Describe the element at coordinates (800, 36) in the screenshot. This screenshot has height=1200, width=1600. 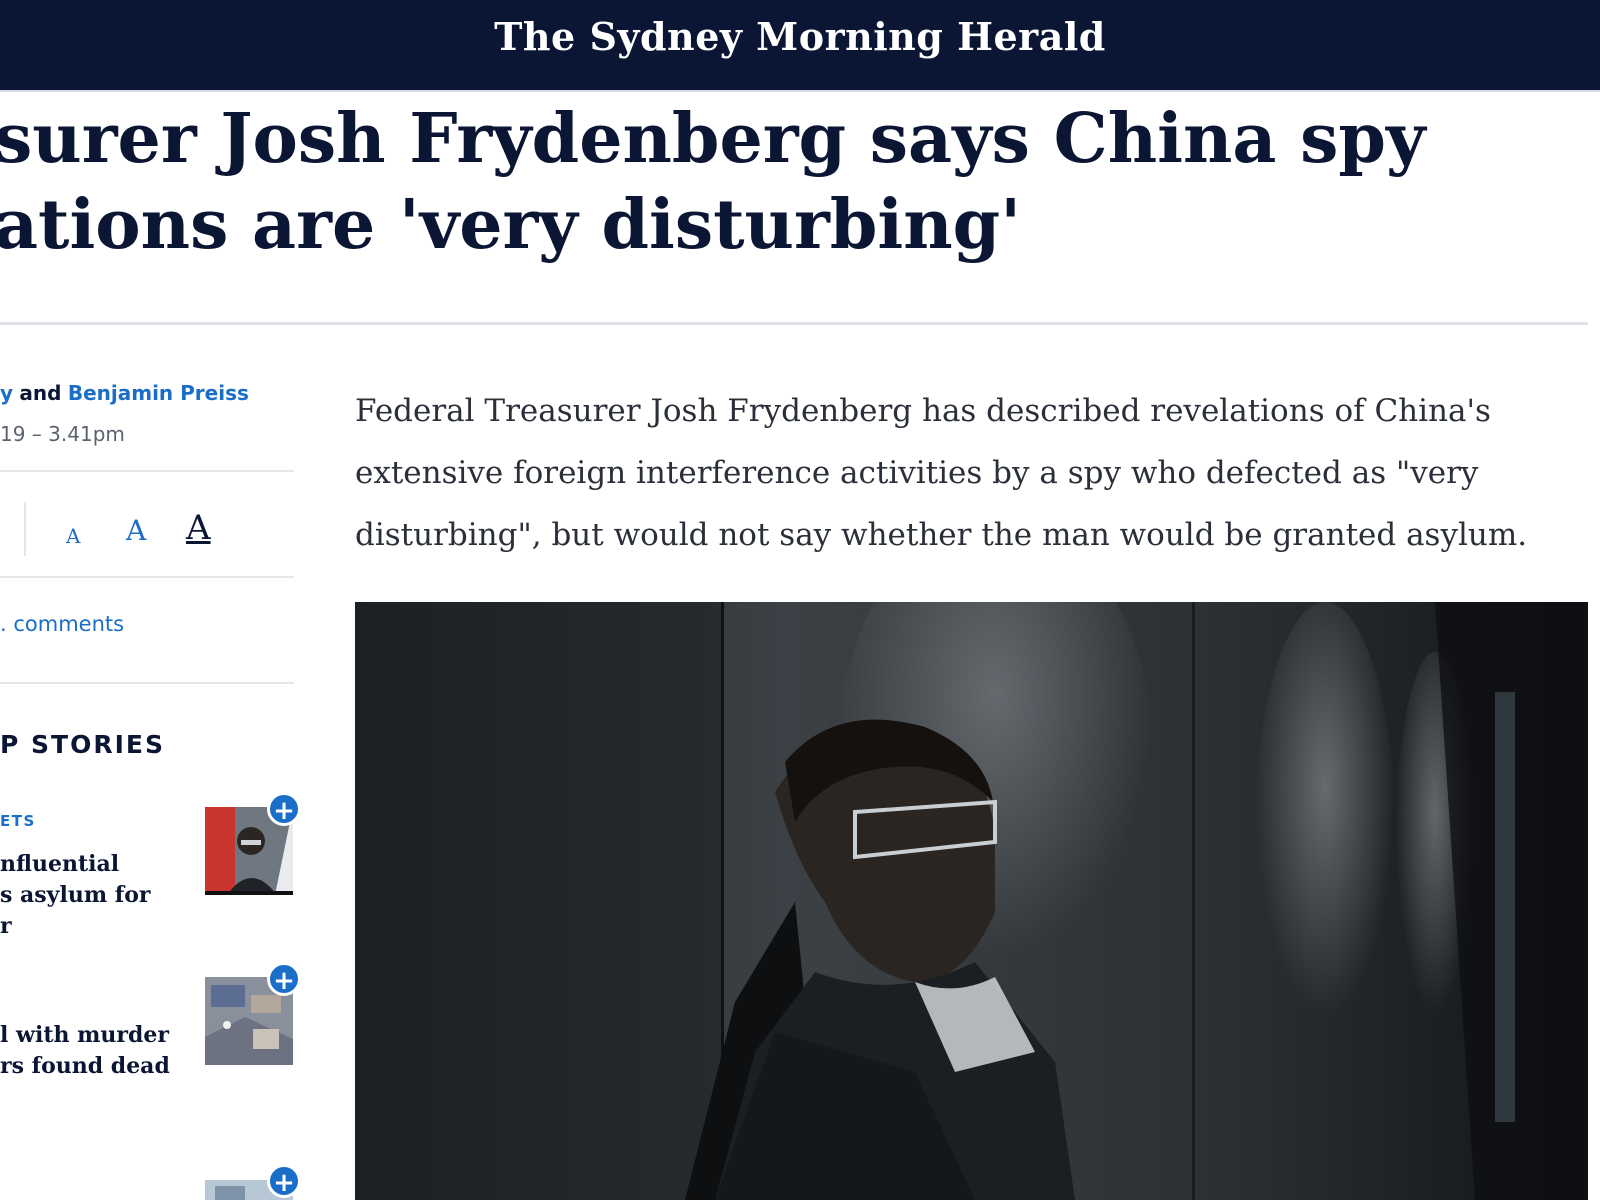
I see `site-logo: The Sydney Morning Herald` at that location.